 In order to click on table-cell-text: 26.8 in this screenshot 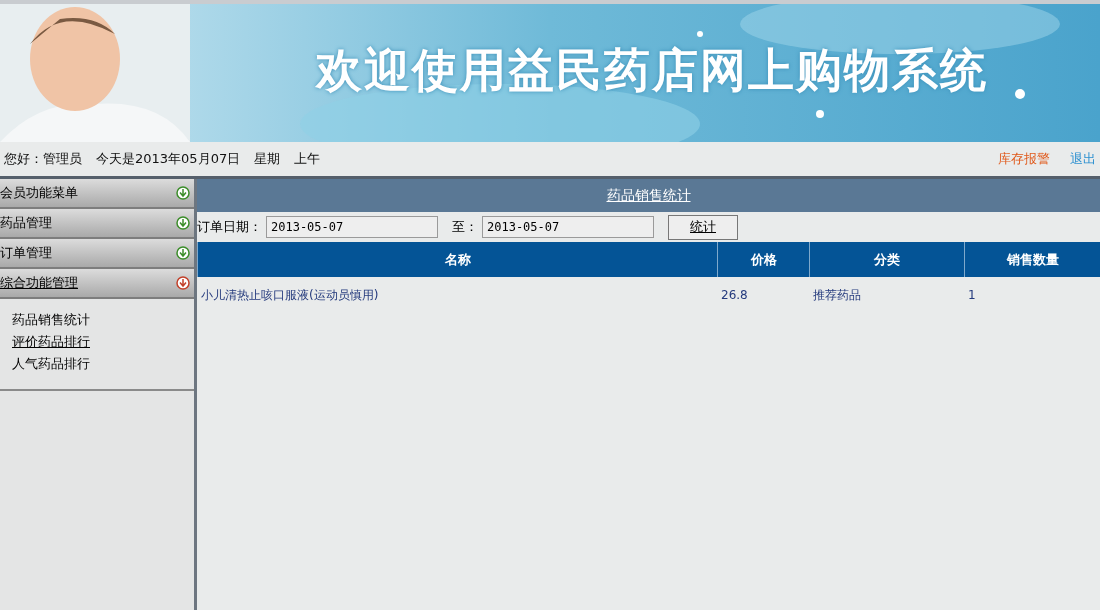, I will do `click(734, 295)`.